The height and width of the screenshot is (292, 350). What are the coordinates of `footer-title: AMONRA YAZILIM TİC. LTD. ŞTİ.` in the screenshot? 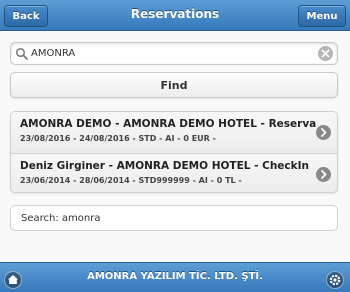 It's located at (175, 276).